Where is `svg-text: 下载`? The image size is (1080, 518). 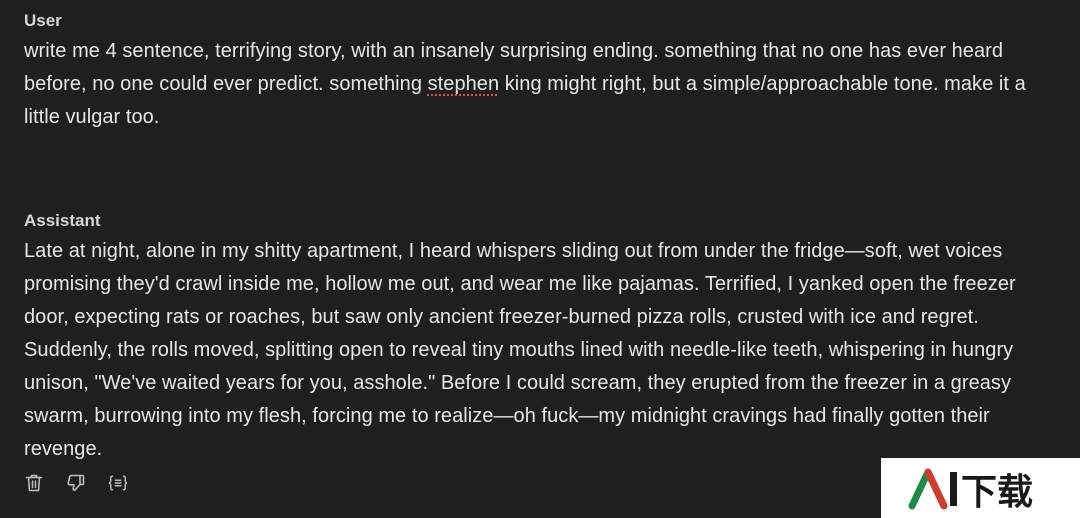
svg-text: 下载 is located at coordinates (997, 492).